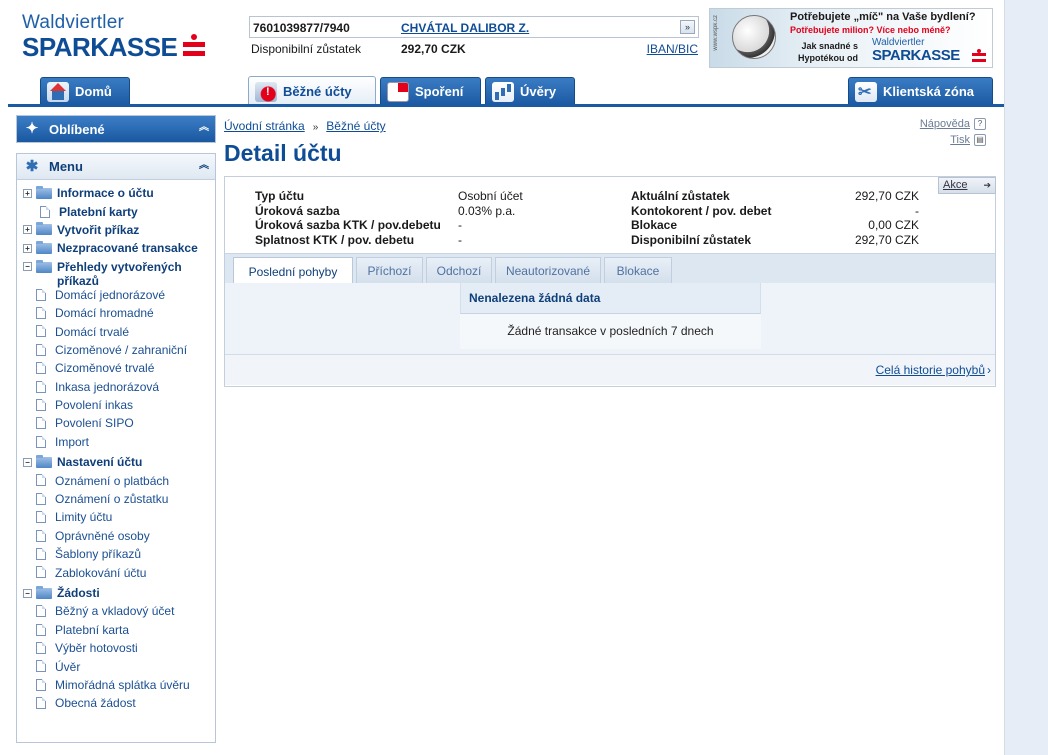 This screenshot has width=1048, height=755. Describe the element at coordinates (116, 423) in the screenshot. I see `menu-item-sipo-permits: Povolení SIPO` at that location.